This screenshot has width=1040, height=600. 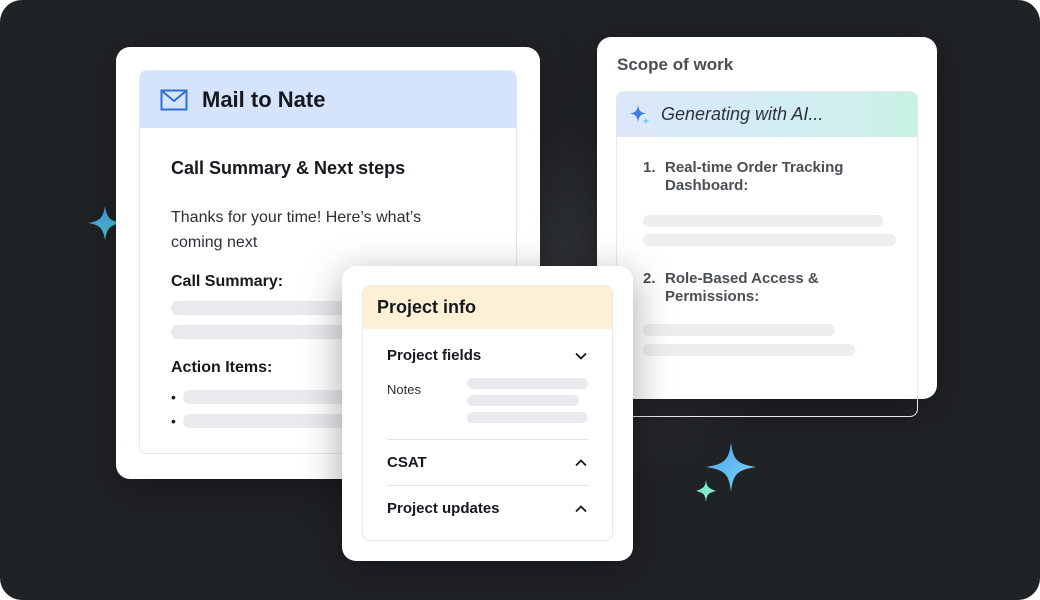 I want to click on item-number: 1., so click(x=649, y=167).